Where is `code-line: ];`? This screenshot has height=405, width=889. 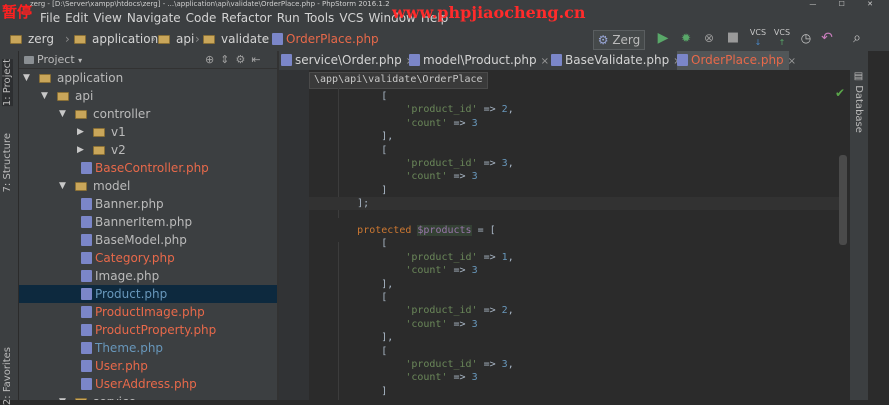 code-line: ]; is located at coordinates (574, 204).